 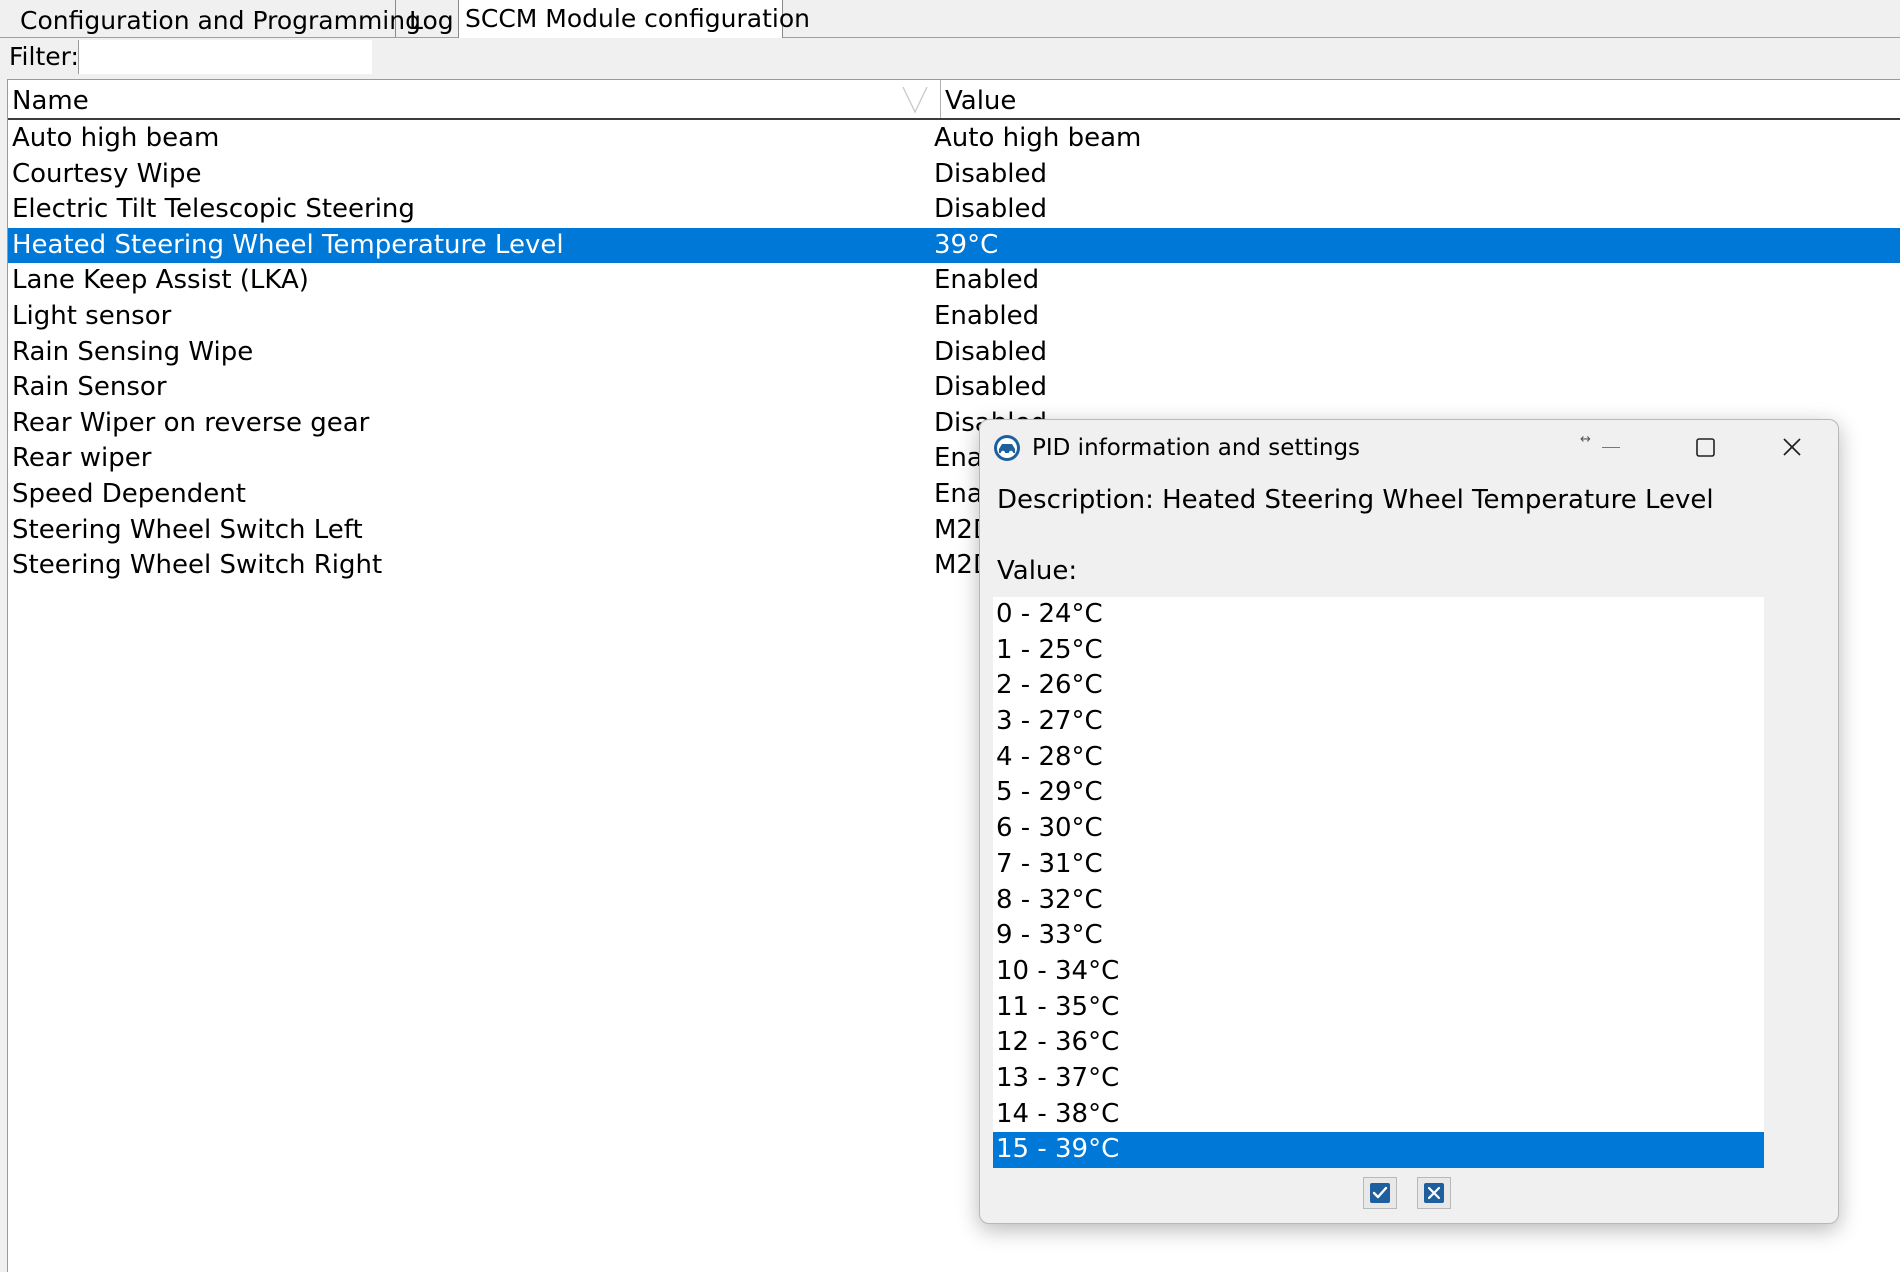 I want to click on table-row: Rain Sensor Disabled, so click(x=954, y=388).